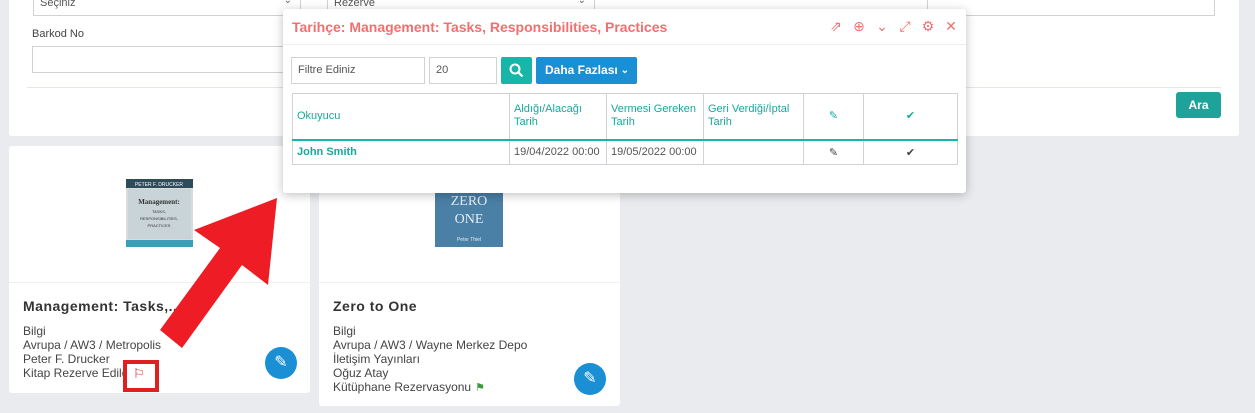 This screenshot has height=413, width=1255. I want to click on book-publisher: İletişim Yayınları, so click(376, 359).